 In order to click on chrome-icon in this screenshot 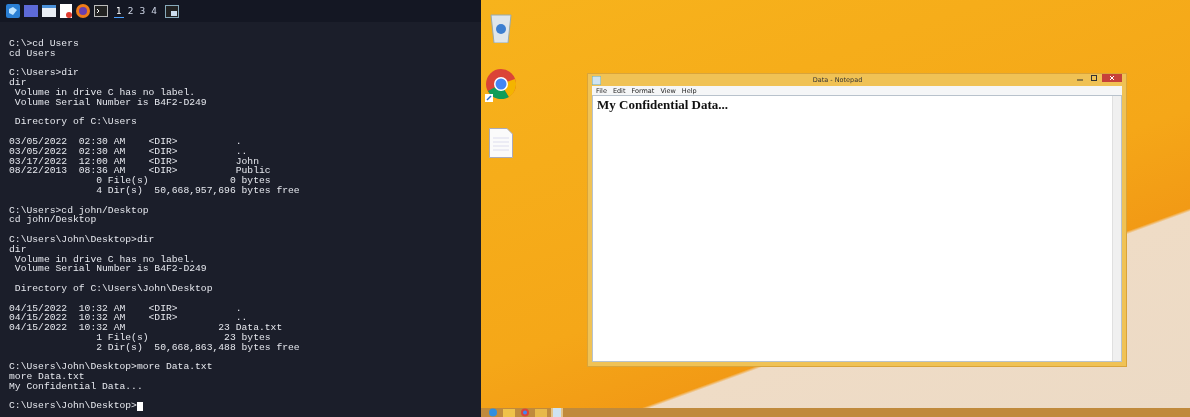, I will do `click(501, 85)`.